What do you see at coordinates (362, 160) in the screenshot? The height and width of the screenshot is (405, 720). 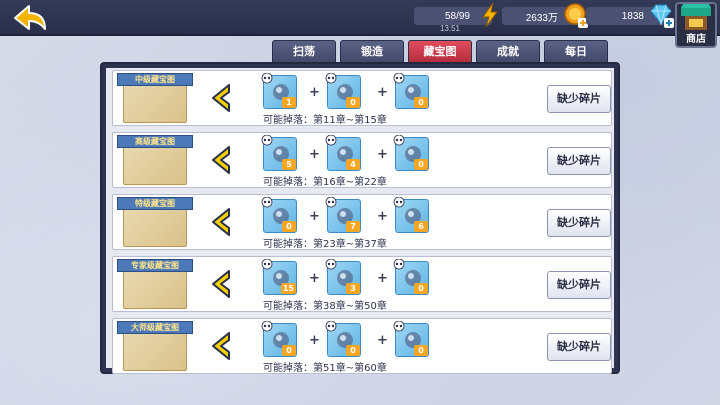 I see `treasure-map-row: 高级藏宝图 5 + 4 + 0 可能掉落：第16章~第22章 缺少碎片` at bounding box center [362, 160].